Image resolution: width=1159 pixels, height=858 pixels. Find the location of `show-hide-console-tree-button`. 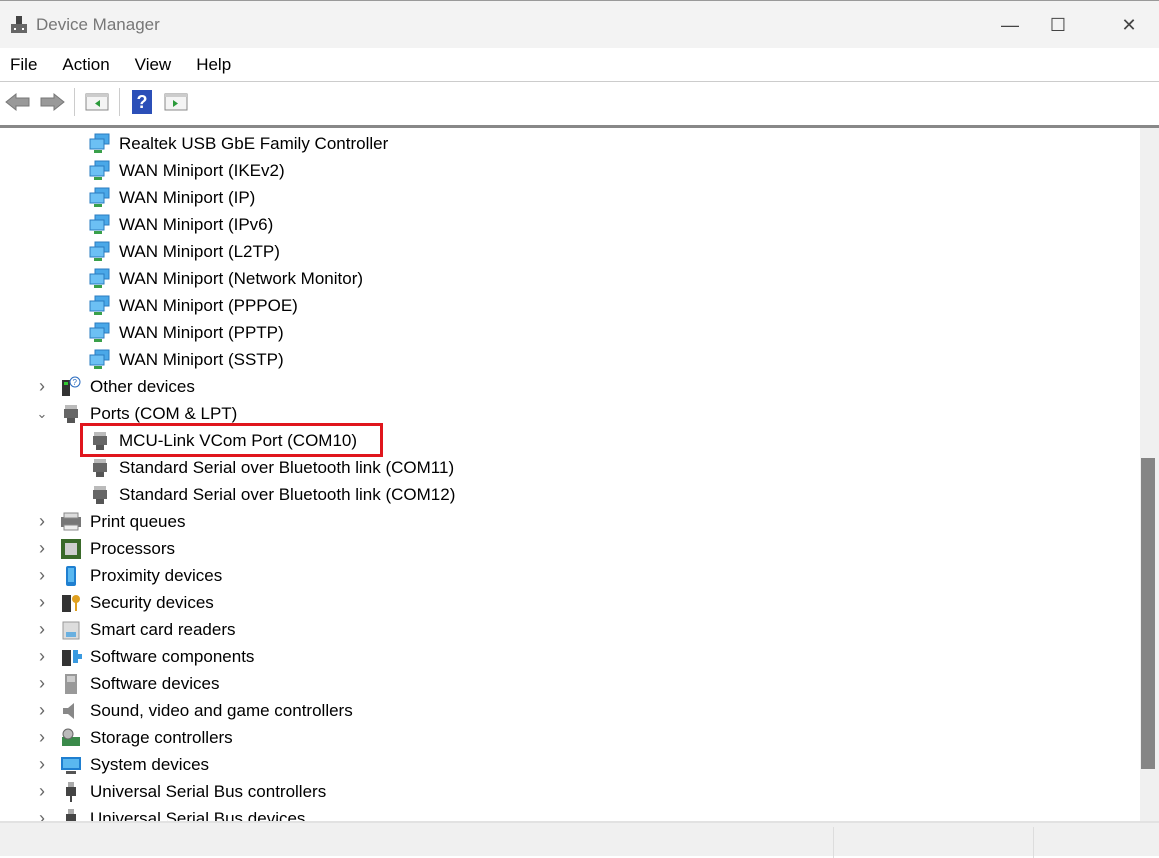

show-hide-console-tree-button is located at coordinates (97, 102).